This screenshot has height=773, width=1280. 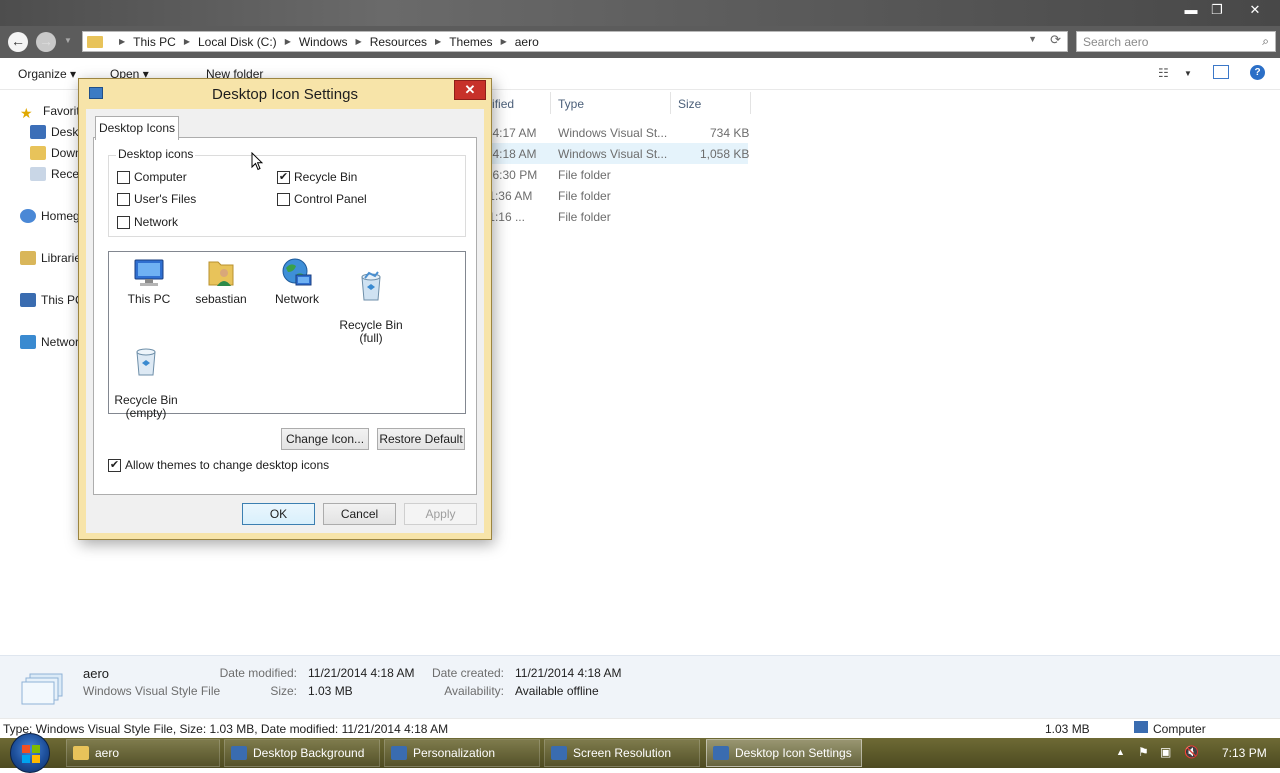 What do you see at coordinates (1255, 10) in the screenshot?
I see `close-button: ✕` at bounding box center [1255, 10].